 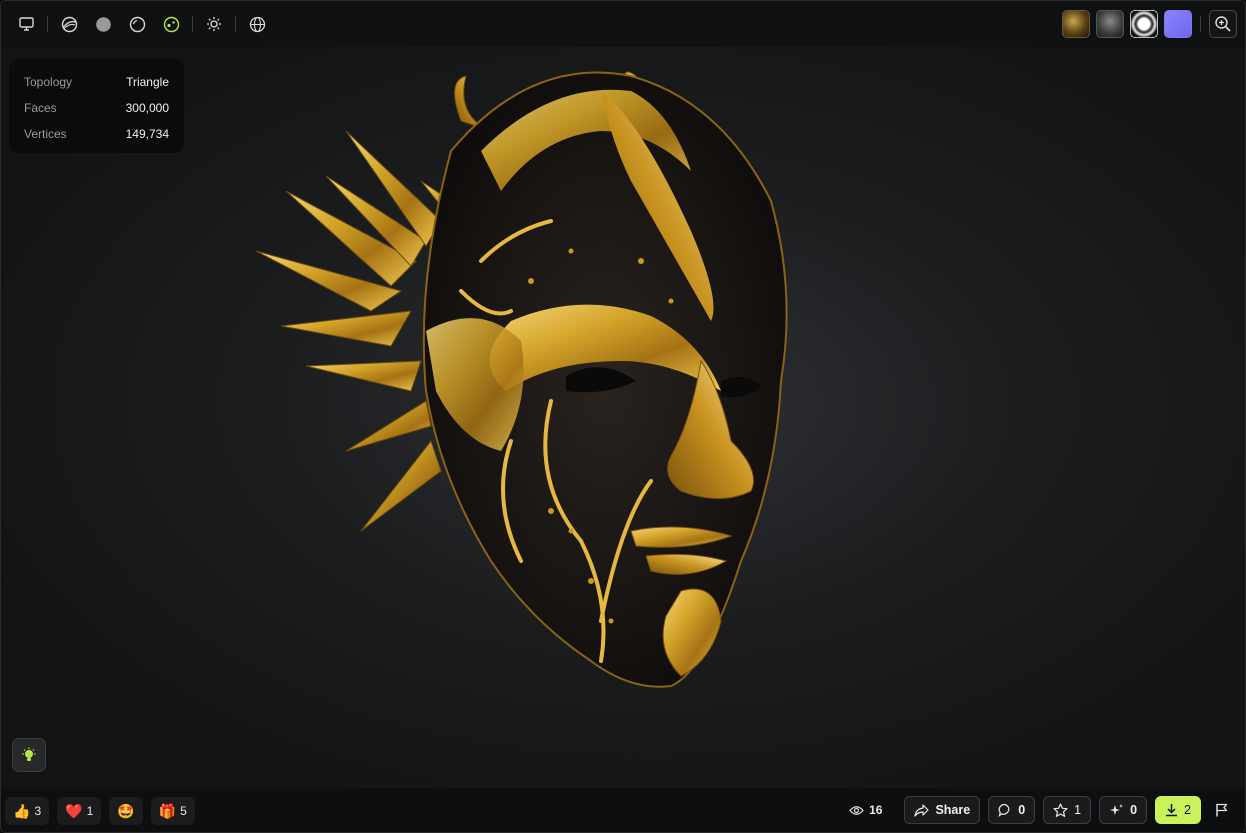 I want to click on faces-label: Faces, so click(x=40, y=108).